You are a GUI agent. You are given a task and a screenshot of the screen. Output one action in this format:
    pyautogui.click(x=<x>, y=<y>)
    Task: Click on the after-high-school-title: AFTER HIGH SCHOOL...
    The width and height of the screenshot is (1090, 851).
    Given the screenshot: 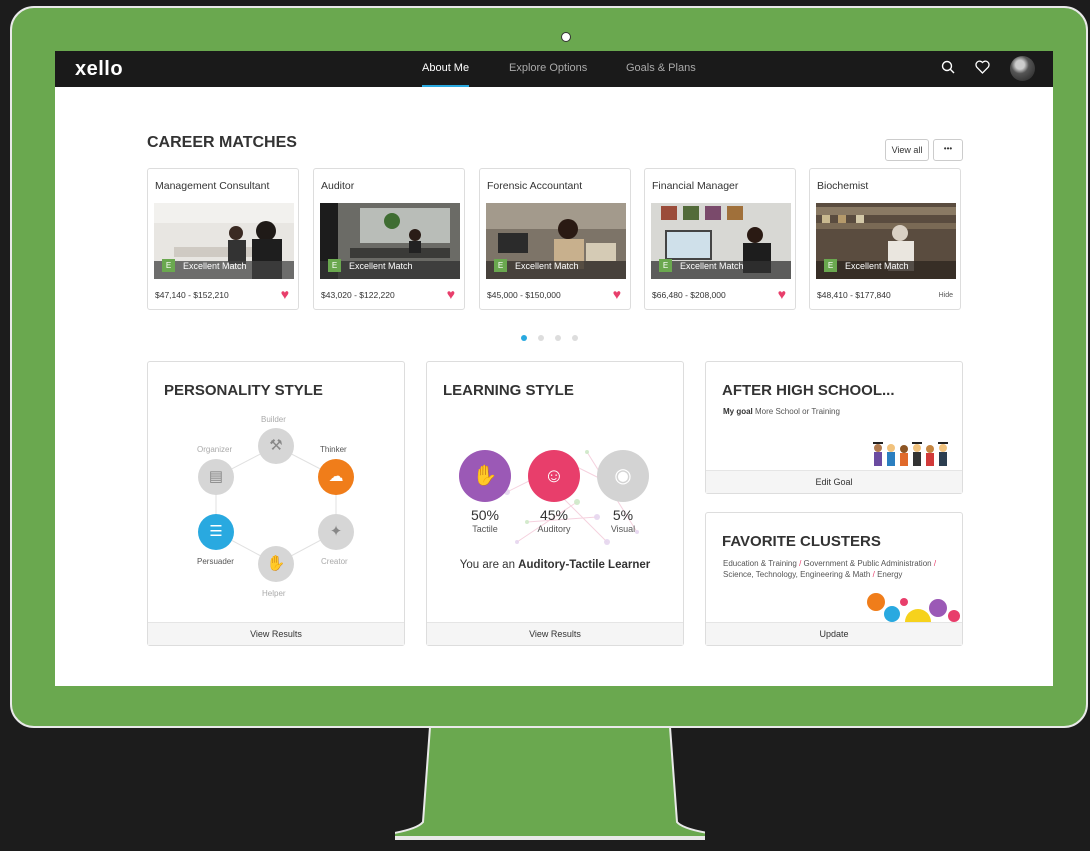 What is the action you would take?
    pyautogui.click(x=808, y=390)
    